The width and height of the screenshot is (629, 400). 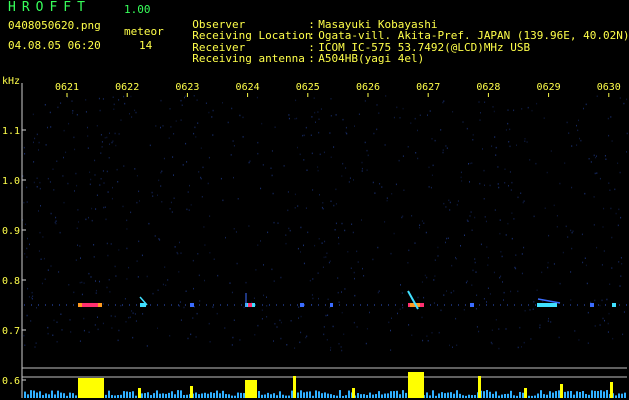 What do you see at coordinates (609, 87) in the screenshot?
I see `time-tick-label: 0630` at bounding box center [609, 87].